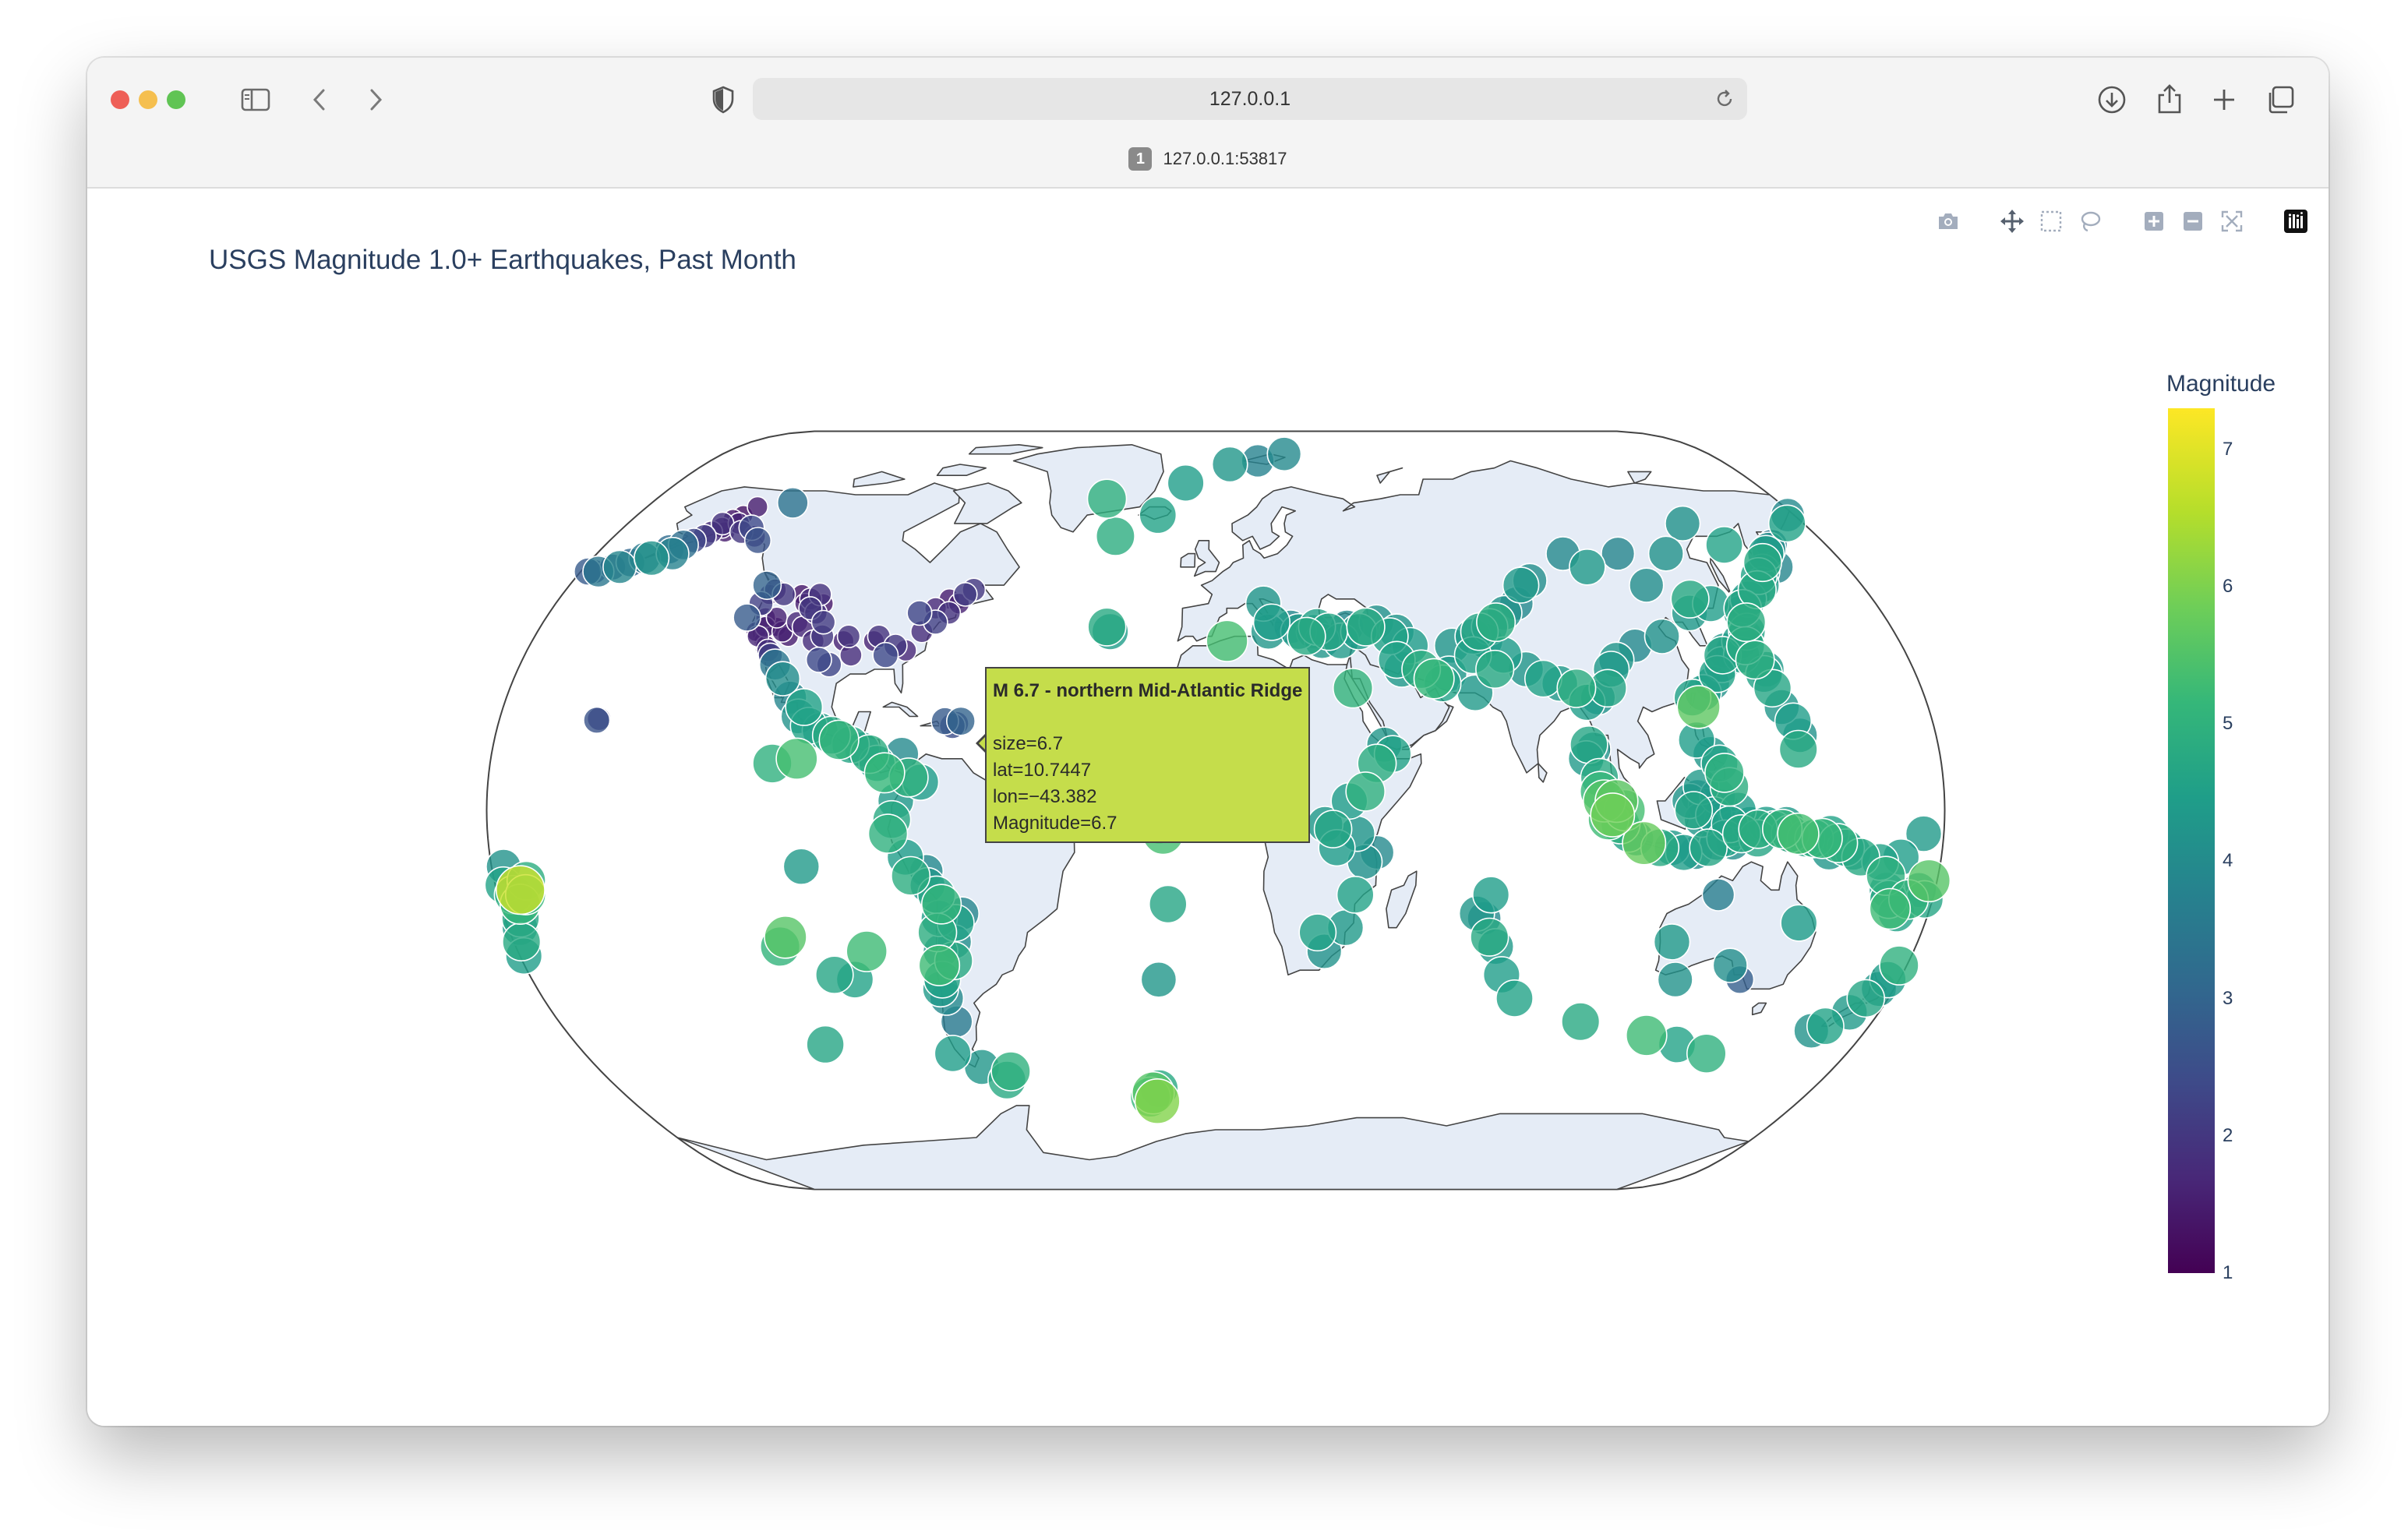 This screenshot has width=2408, height=1538. Describe the element at coordinates (176, 99) in the screenshot. I see `zoom-dot` at that location.